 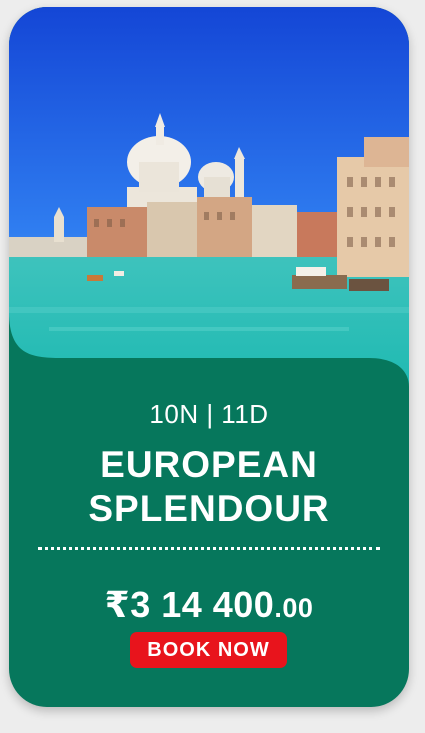 What do you see at coordinates (209, 508) in the screenshot?
I see `package-title-line2: SPLENDOUR` at bounding box center [209, 508].